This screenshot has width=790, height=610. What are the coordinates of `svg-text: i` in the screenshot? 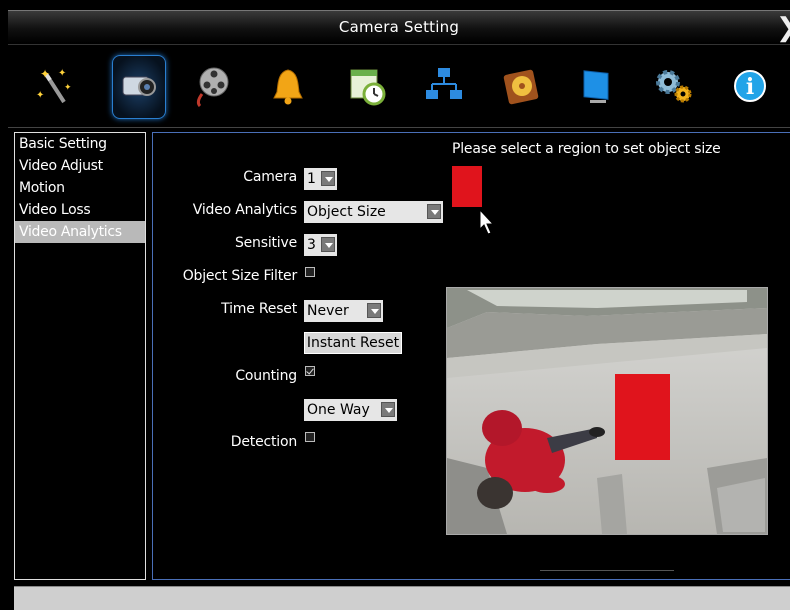 It's located at (750, 87).